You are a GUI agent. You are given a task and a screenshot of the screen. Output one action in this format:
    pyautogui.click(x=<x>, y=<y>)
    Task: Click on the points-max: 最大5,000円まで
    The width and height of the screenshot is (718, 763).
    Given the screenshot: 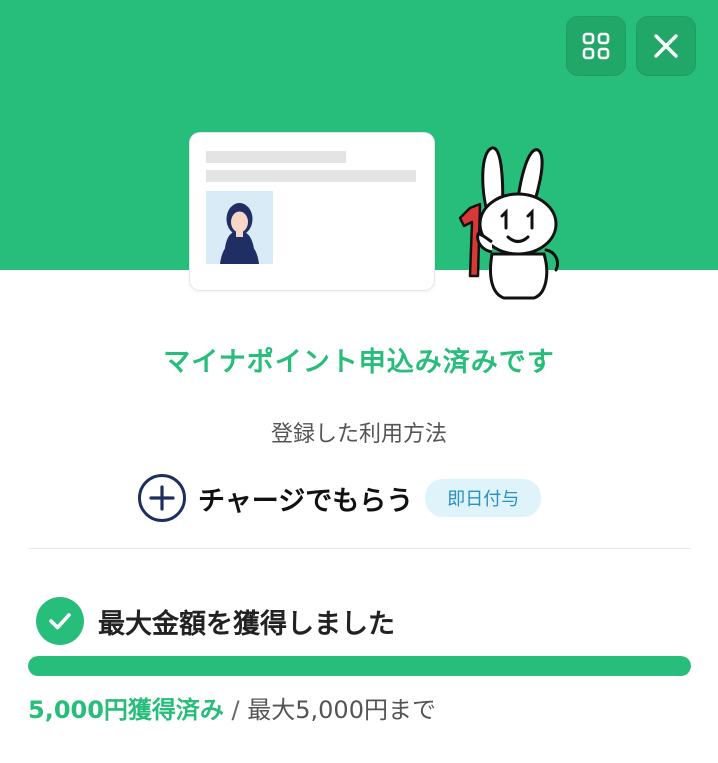 What is the action you would take?
    pyautogui.click(x=341, y=710)
    